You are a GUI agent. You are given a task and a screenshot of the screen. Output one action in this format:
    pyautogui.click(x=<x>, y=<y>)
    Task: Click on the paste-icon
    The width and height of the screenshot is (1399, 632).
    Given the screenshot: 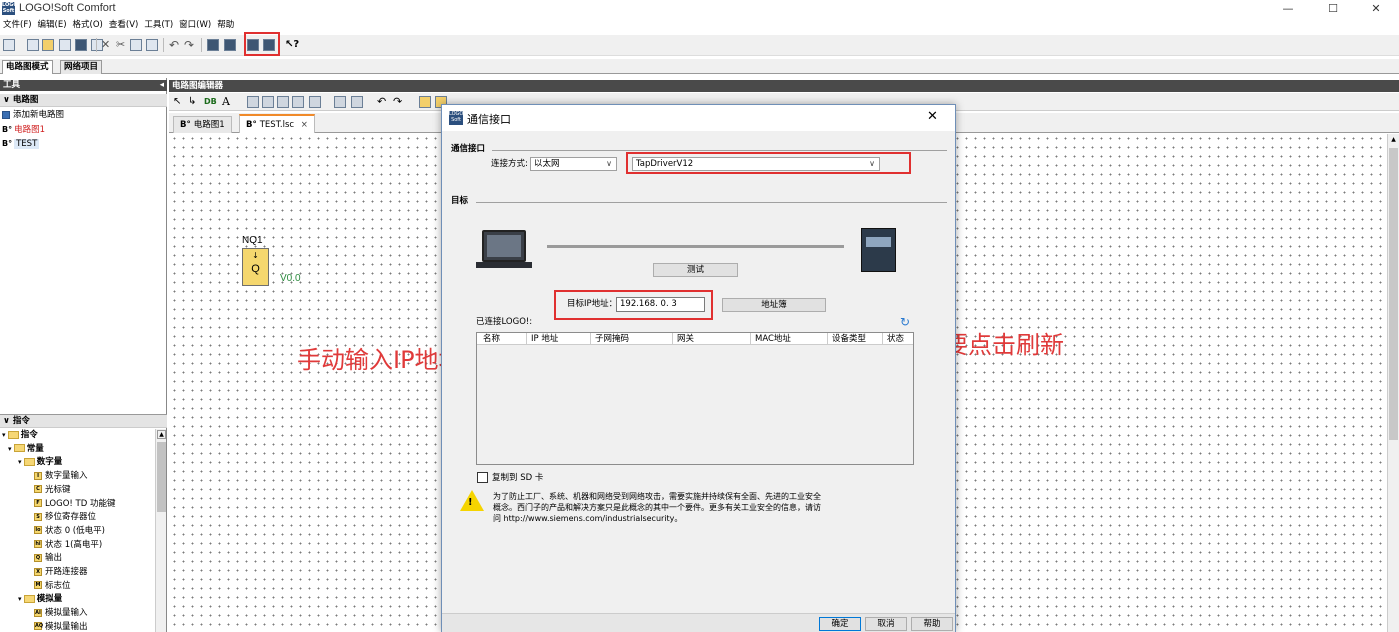 What is the action you would take?
    pyautogui.click(x=152, y=45)
    